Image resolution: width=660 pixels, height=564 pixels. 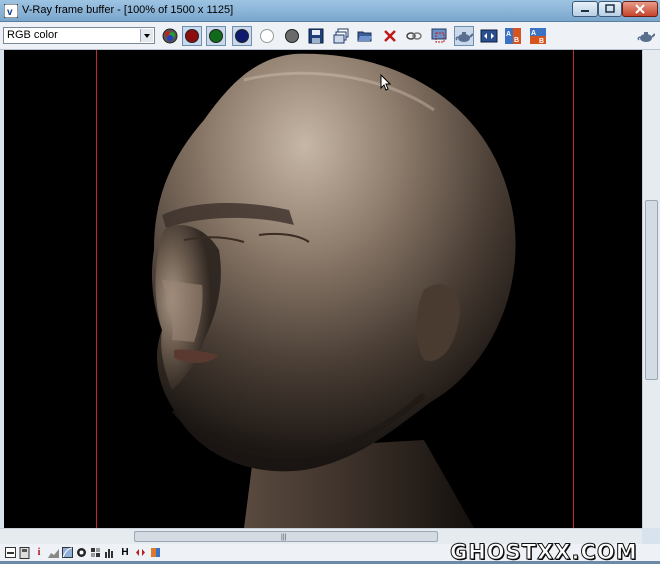 I want to click on open-folder-icon, so click(x=364, y=36).